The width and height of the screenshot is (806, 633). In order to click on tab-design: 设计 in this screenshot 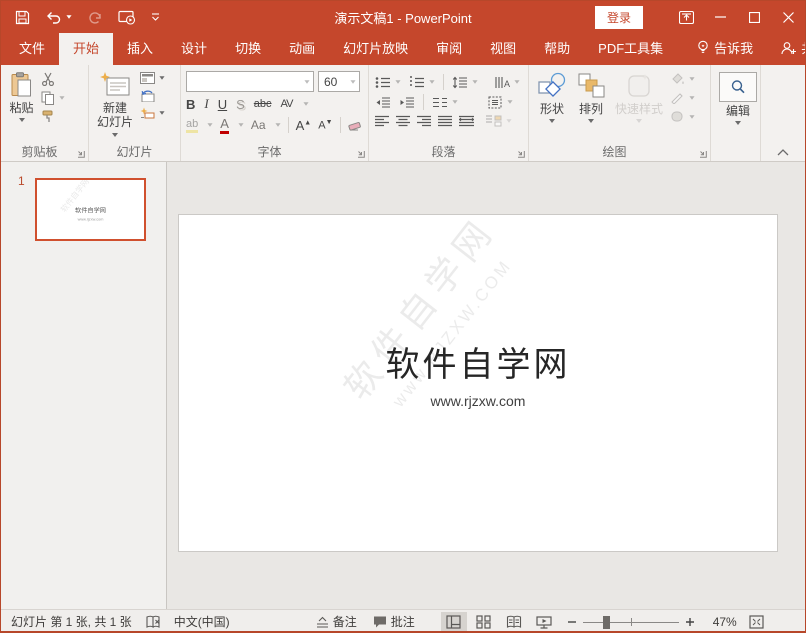, I will do `click(194, 48)`.